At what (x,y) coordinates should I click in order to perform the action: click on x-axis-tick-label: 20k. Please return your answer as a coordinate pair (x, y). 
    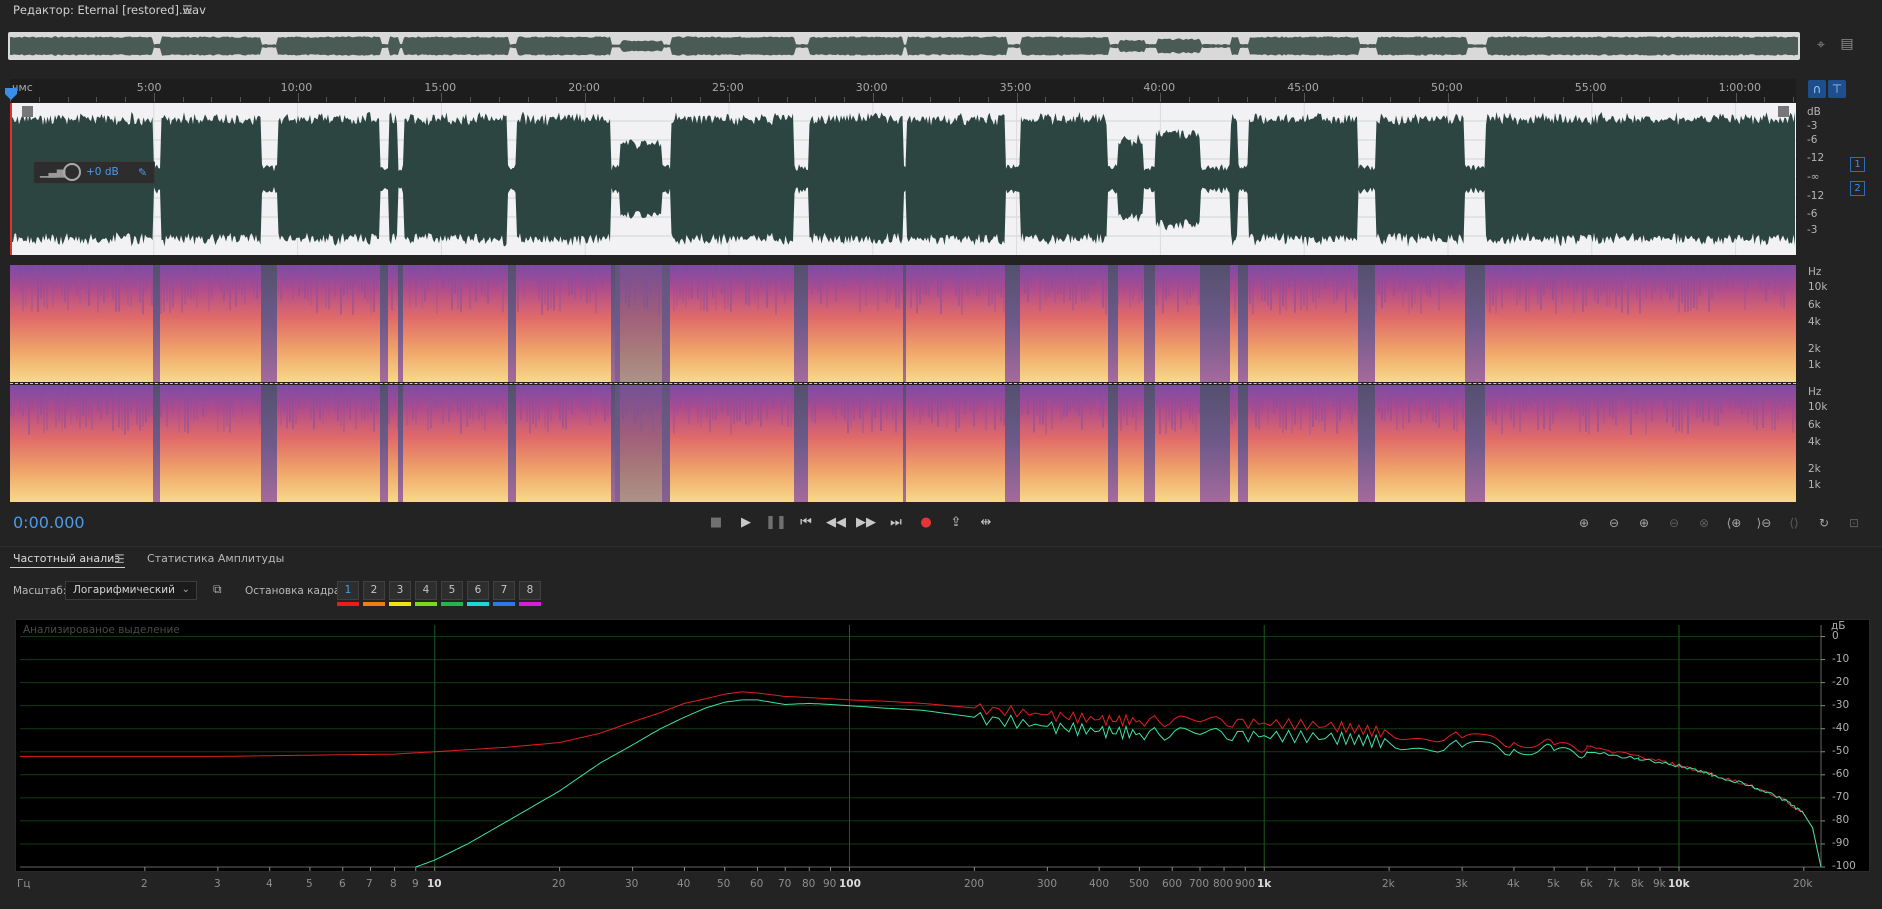
    Looking at the image, I should click on (1803, 884).